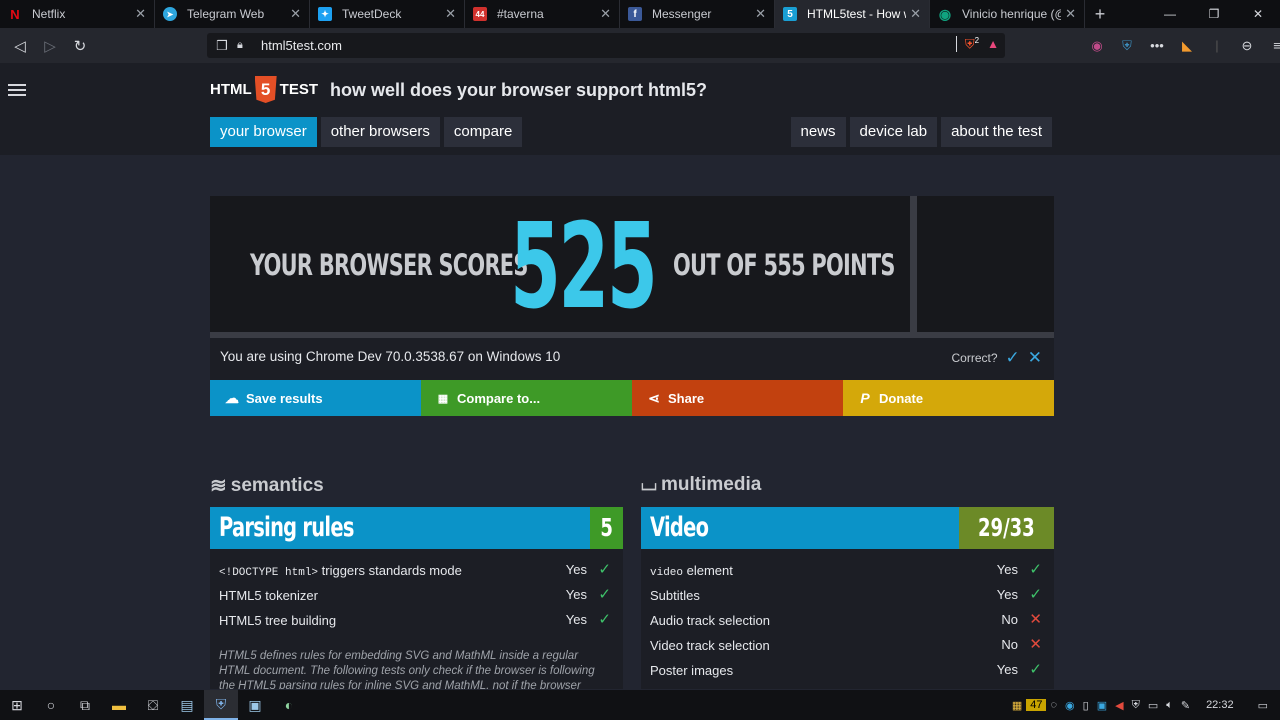 The width and height of the screenshot is (1280, 720). I want to click on file-explorer-icon: ▬, so click(119, 705).